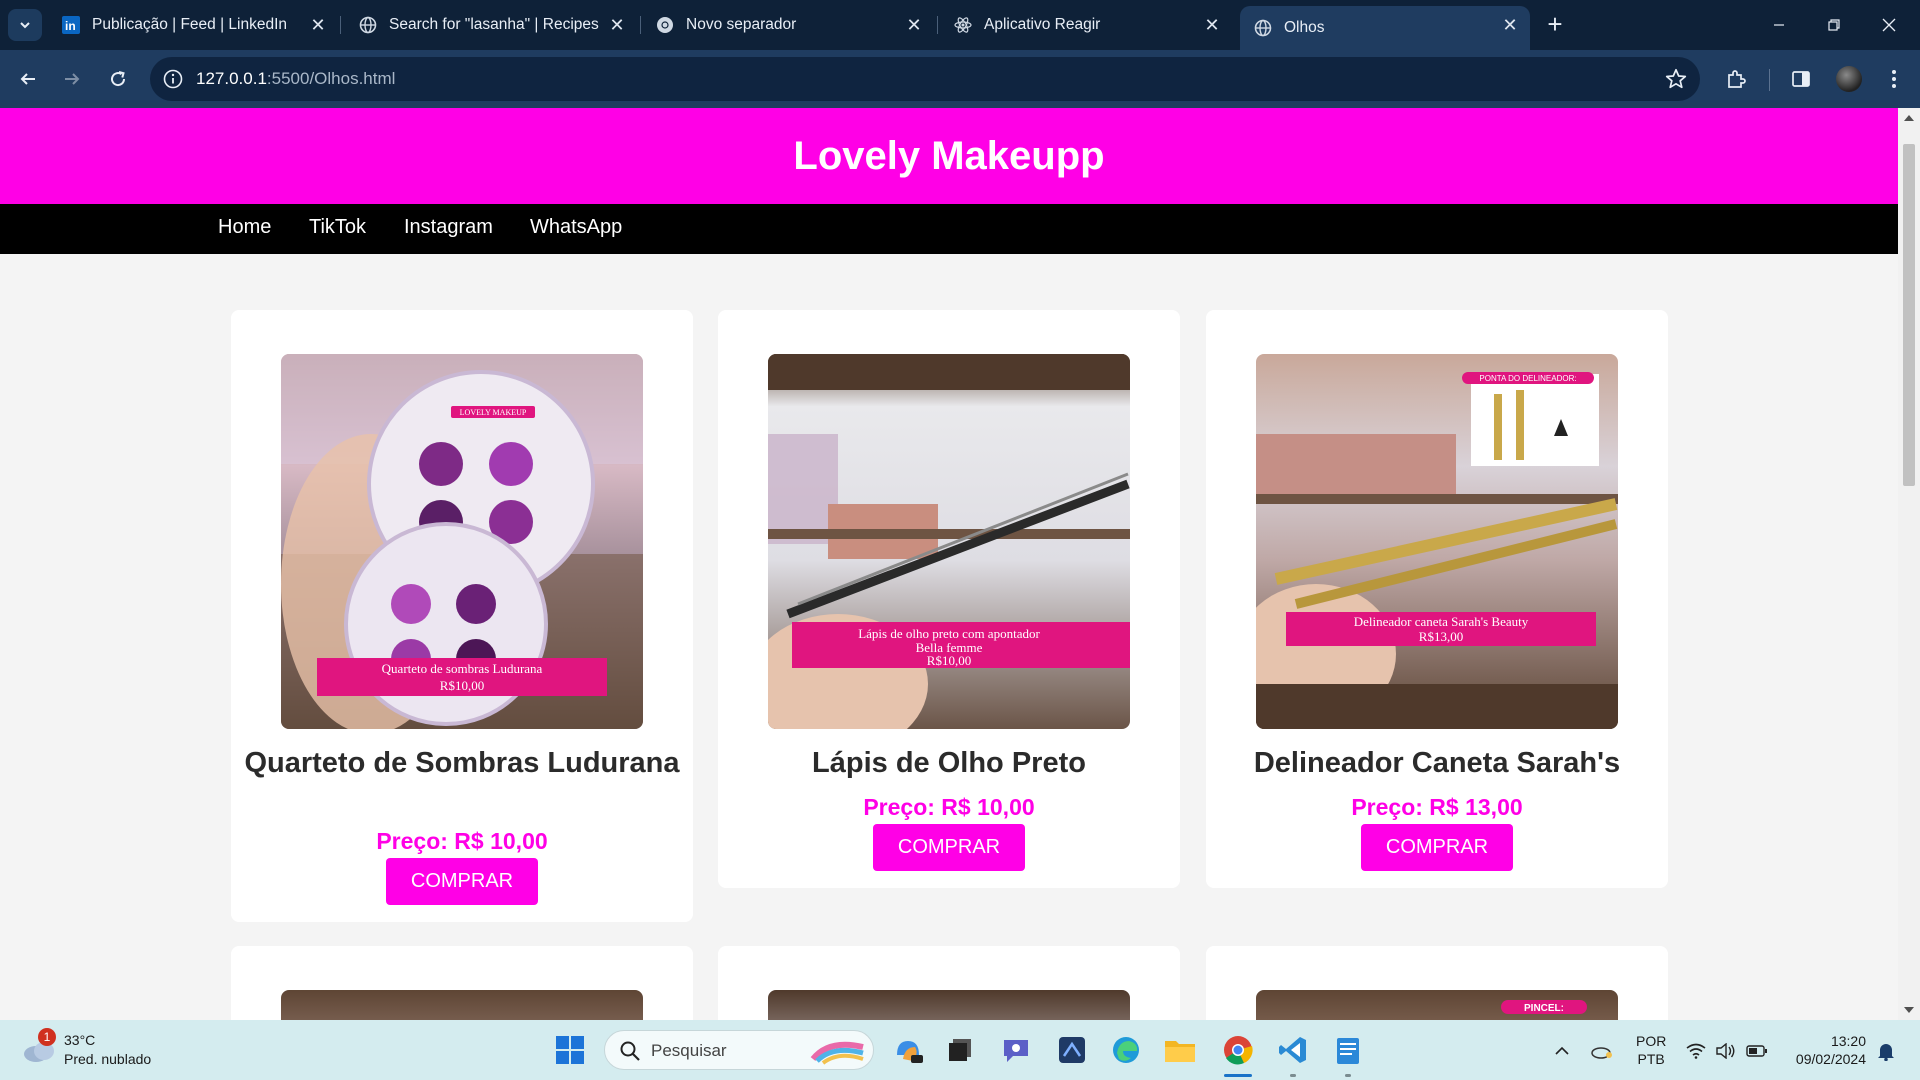 The width and height of the screenshot is (1920, 1080). What do you see at coordinates (1736, 79) in the screenshot?
I see `extensions-button` at bounding box center [1736, 79].